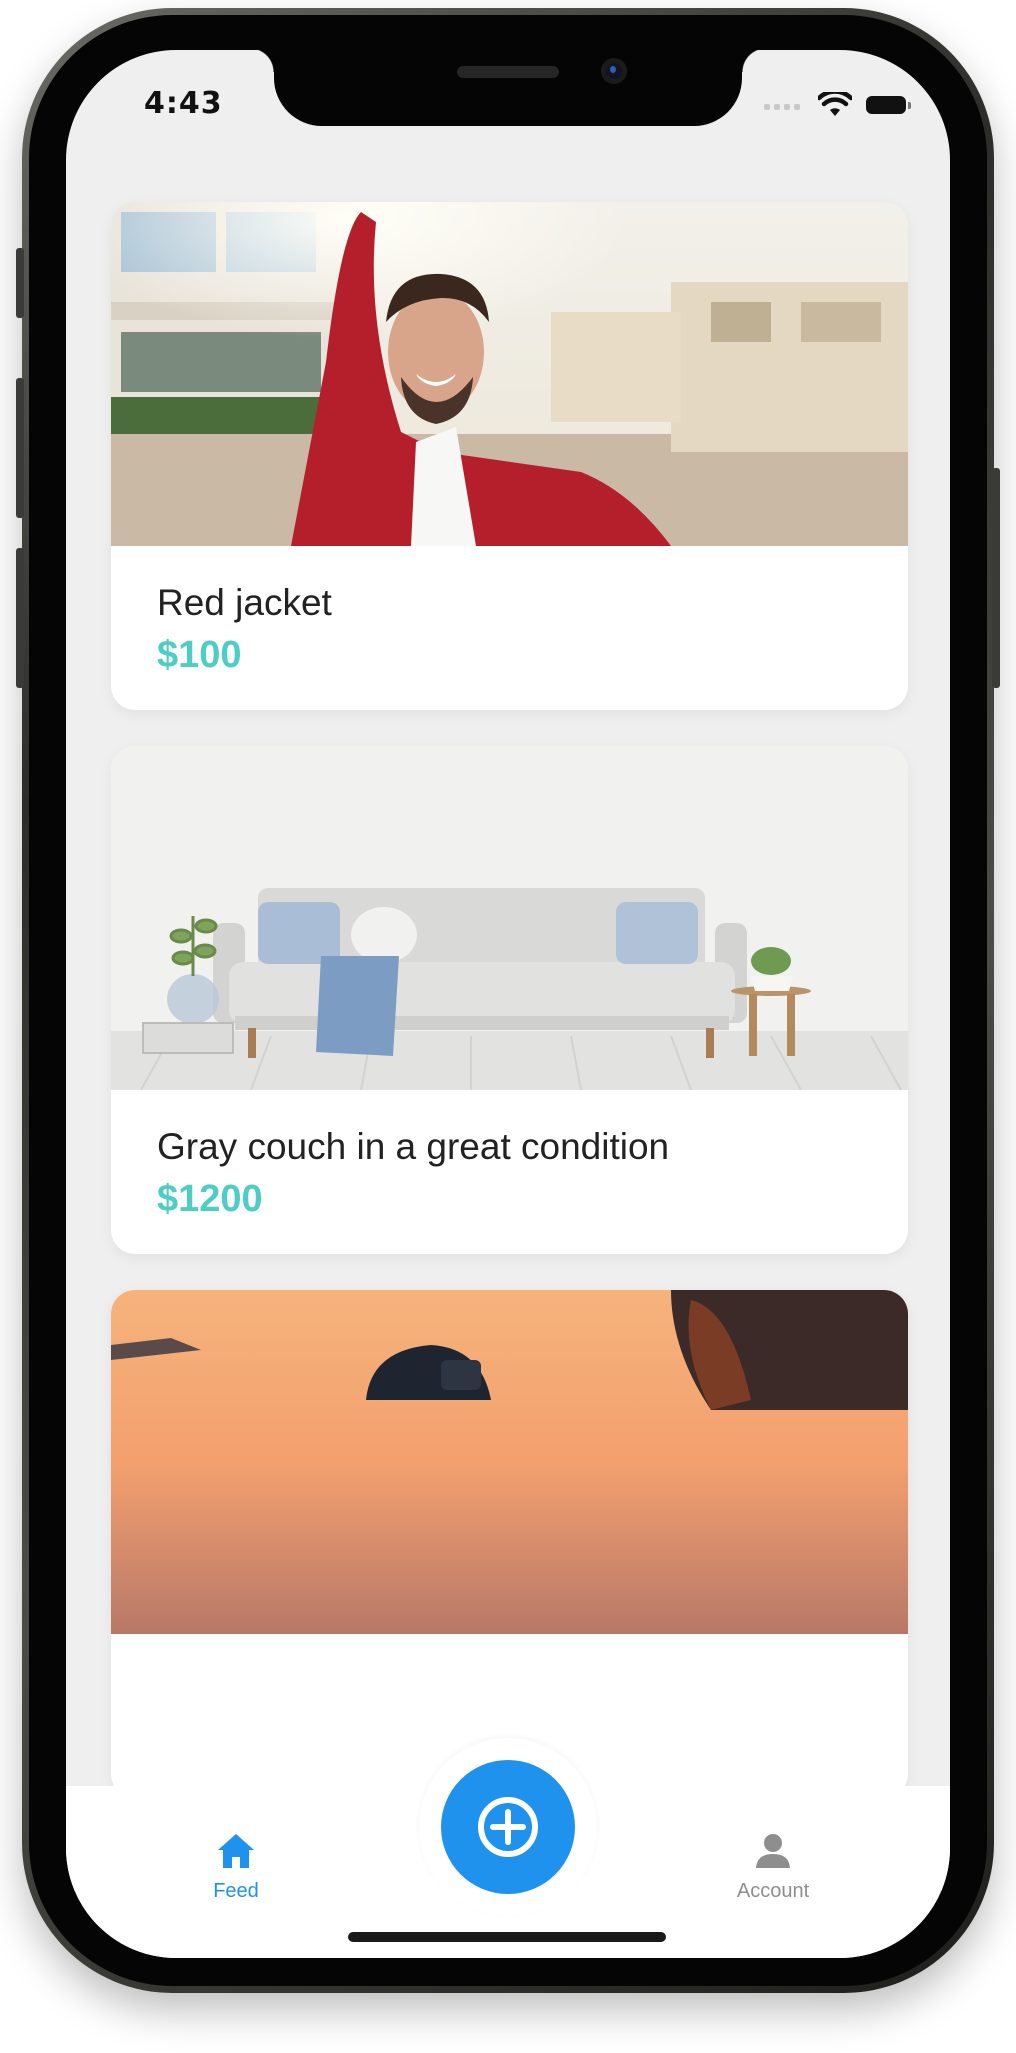 This screenshot has width=1016, height=2053. Describe the element at coordinates (244, 602) in the screenshot. I see `listing-title: Red jacket` at that location.